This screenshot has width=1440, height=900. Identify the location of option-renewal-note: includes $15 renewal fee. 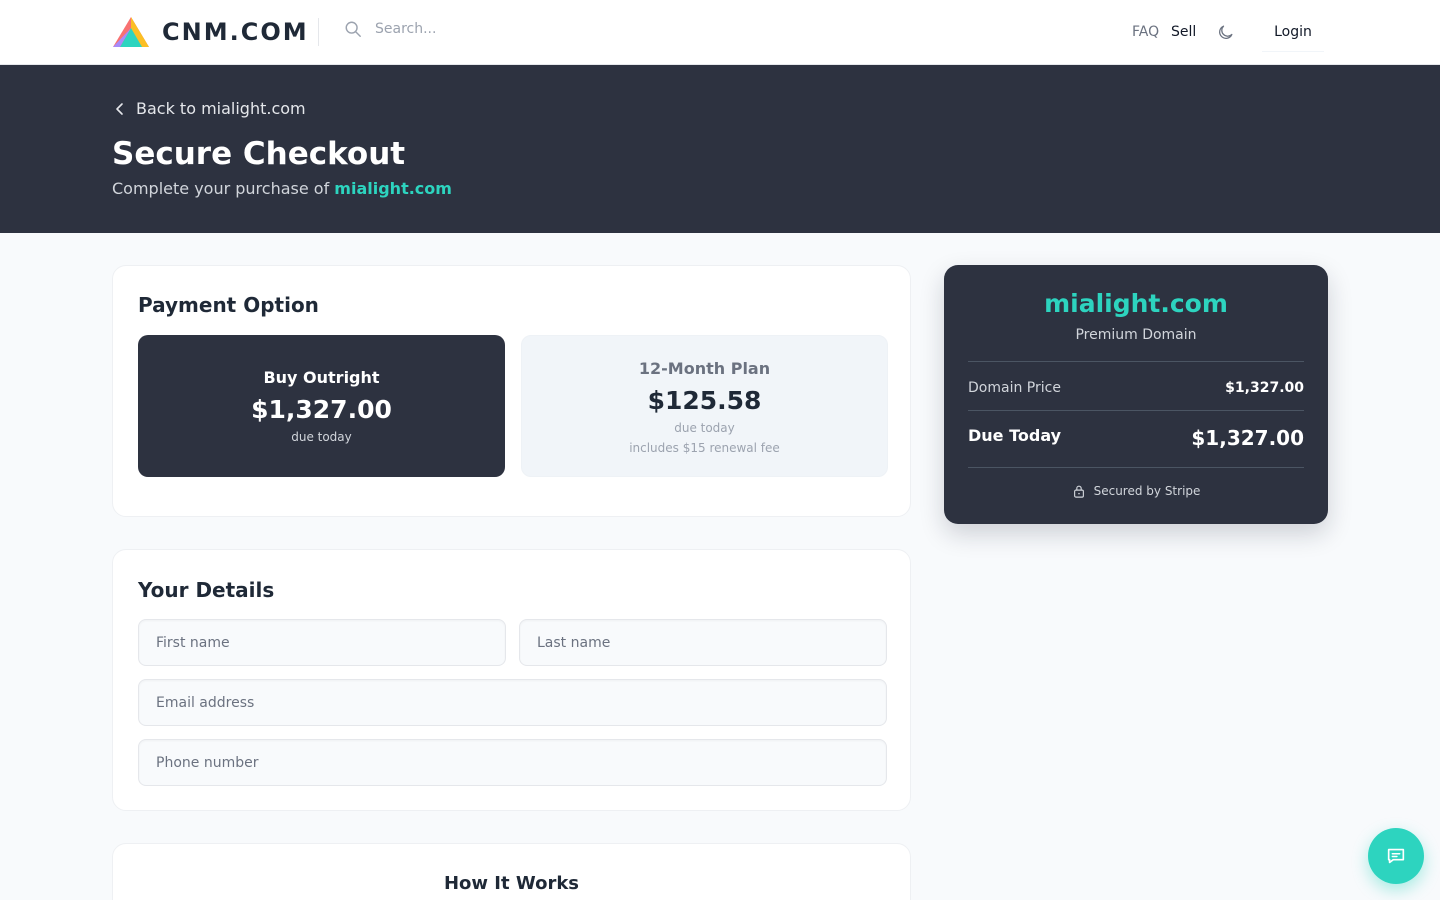
(704, 448).